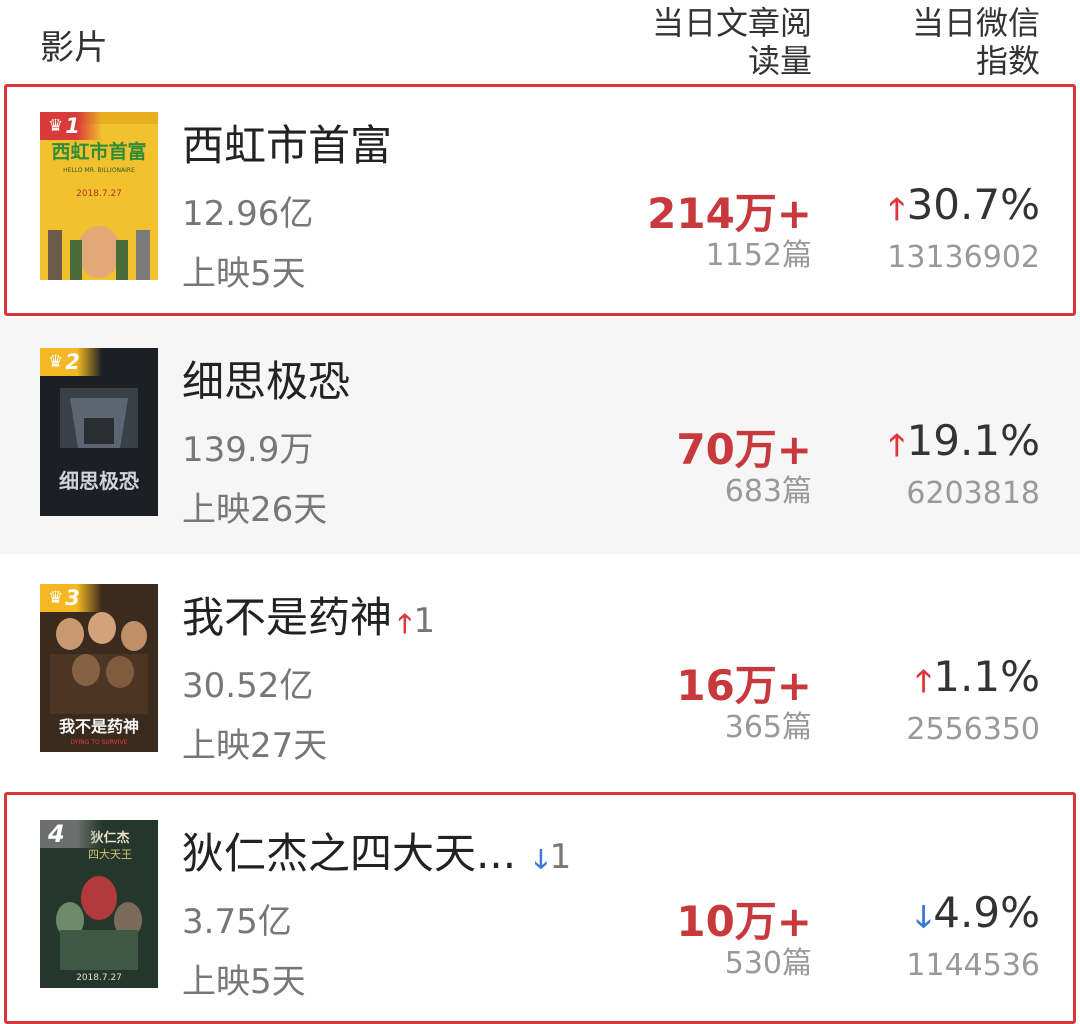 This screenshot has height=1024, width=1080. Describe the element at coordinates (99, 904) in the screenshot. I see `movie-poster: 狄仁杰 四大天王 2018.7.27 4` at that location.